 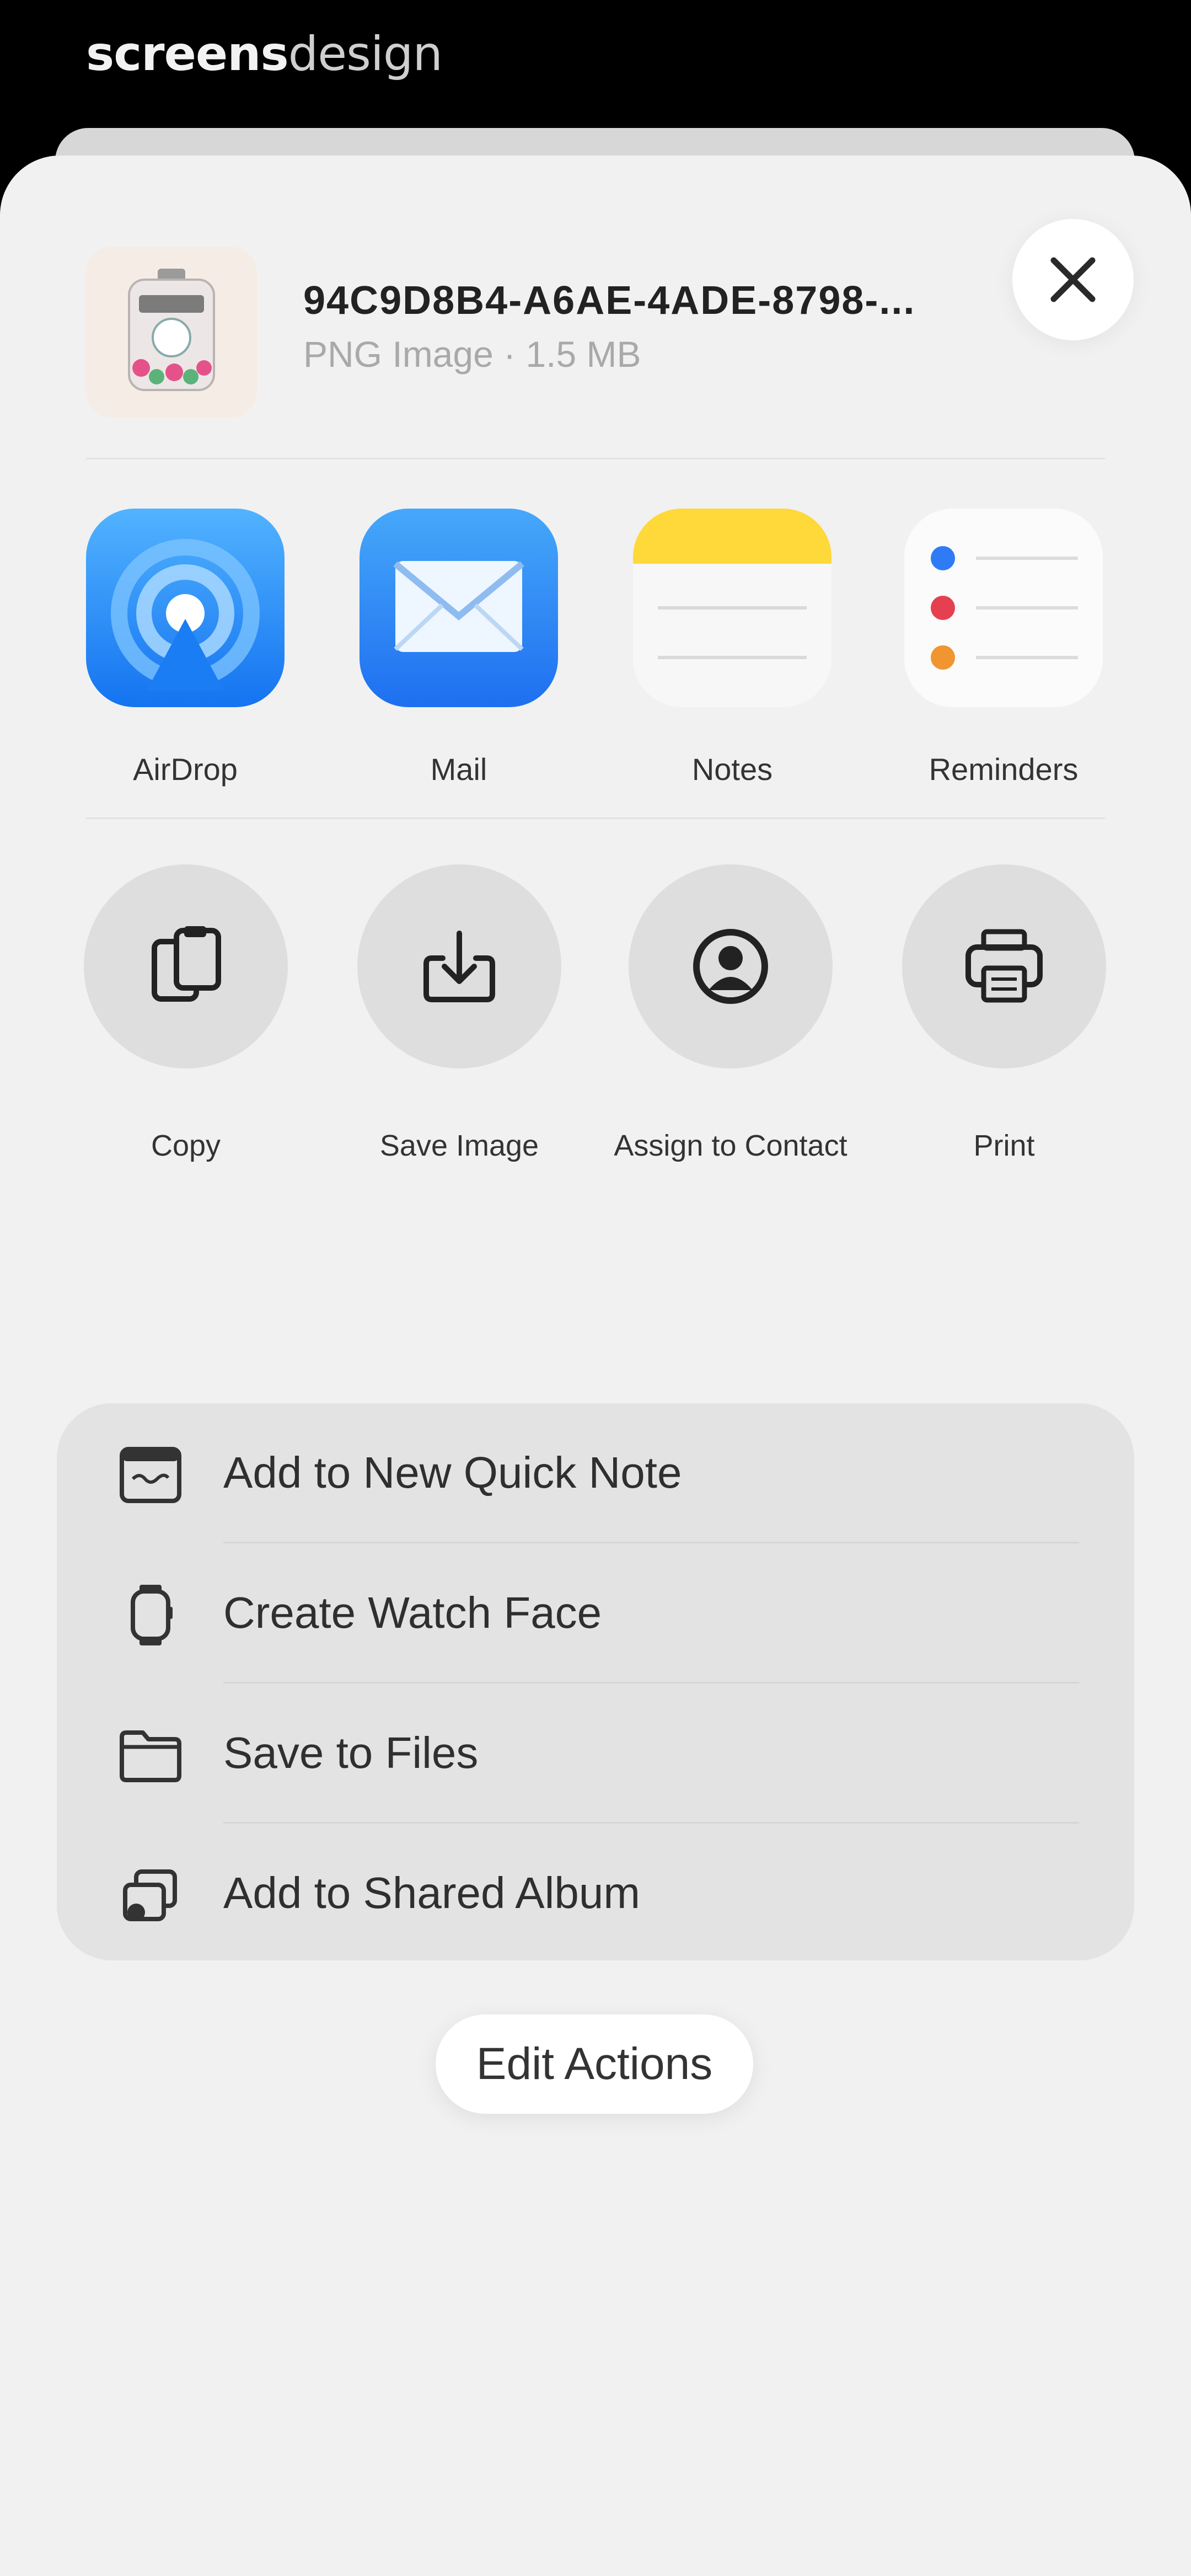 I want to click on list-item-watch-face: Create Watch Face, so click(x=595, y=1613).